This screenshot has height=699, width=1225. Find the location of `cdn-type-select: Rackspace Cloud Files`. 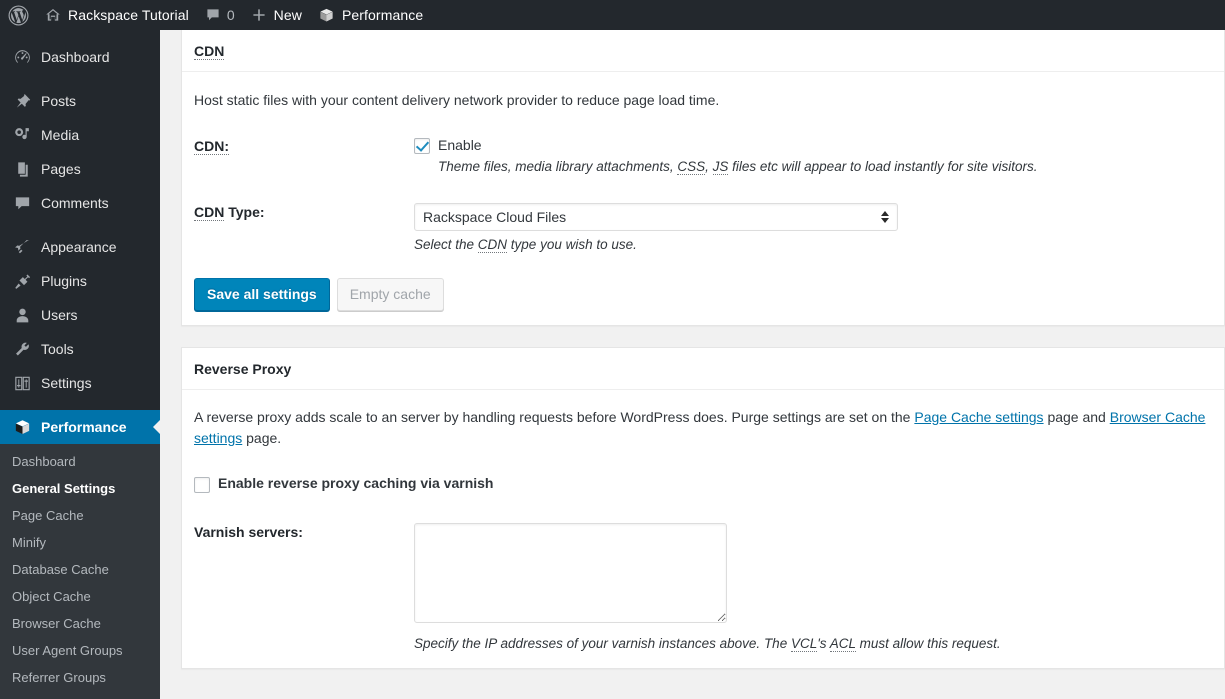

cdn-type-select: Rackspace Cloud Files is located at coordinates (656, 216).